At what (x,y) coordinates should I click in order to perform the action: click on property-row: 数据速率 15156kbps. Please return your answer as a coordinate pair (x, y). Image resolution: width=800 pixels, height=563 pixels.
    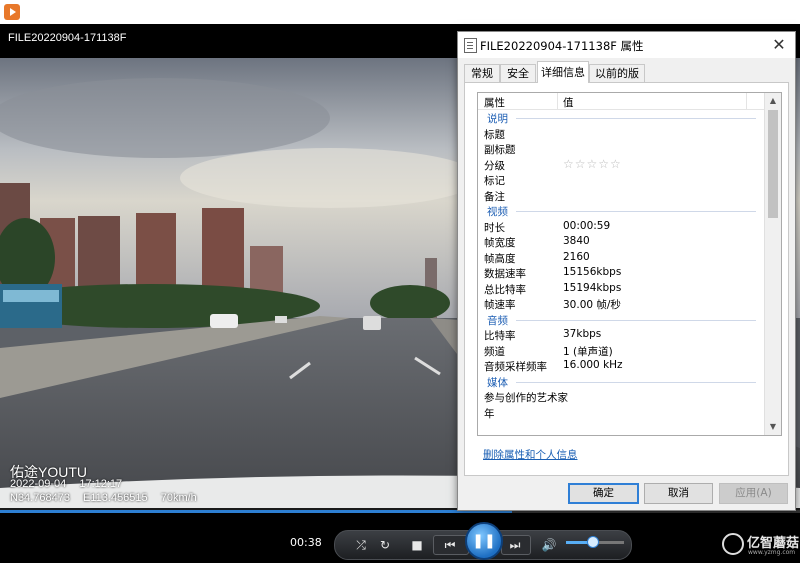
    Looking at the image, I should click on (621, 273).